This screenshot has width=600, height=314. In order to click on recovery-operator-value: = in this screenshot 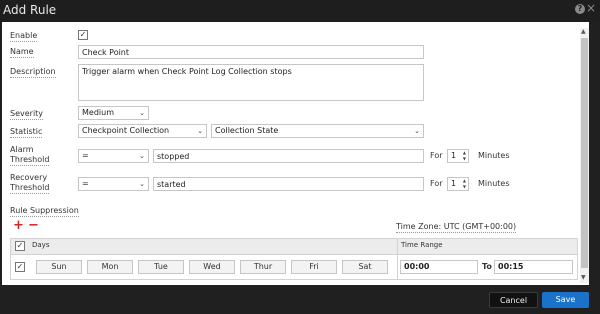, I will do `click(85, 183)`.